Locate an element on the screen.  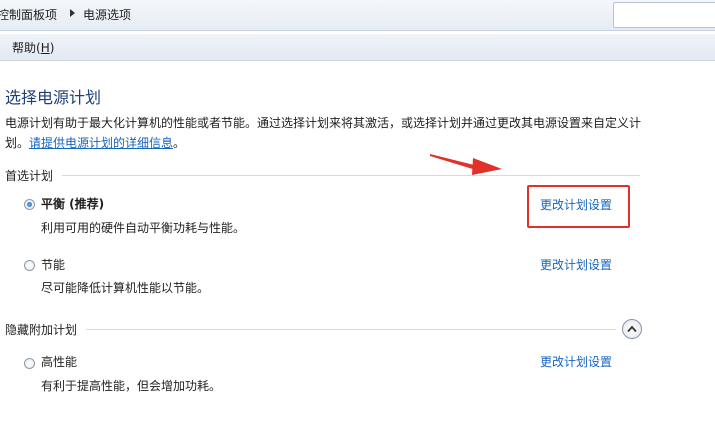
plan-description: 尽可能降低计算机性能以节能。 is located at coordinates (125, 288).